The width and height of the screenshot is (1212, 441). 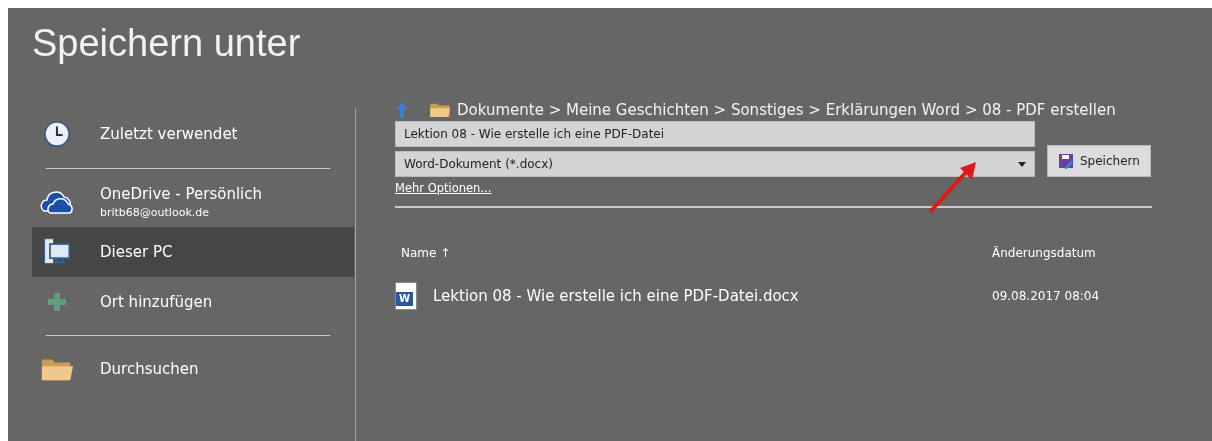 I want to click on caret-icon, so click(x=1022, y=164).